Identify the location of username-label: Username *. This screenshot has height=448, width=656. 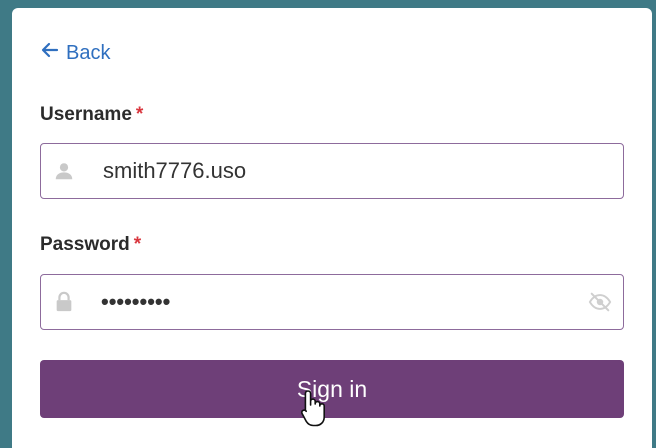
(91, 115).